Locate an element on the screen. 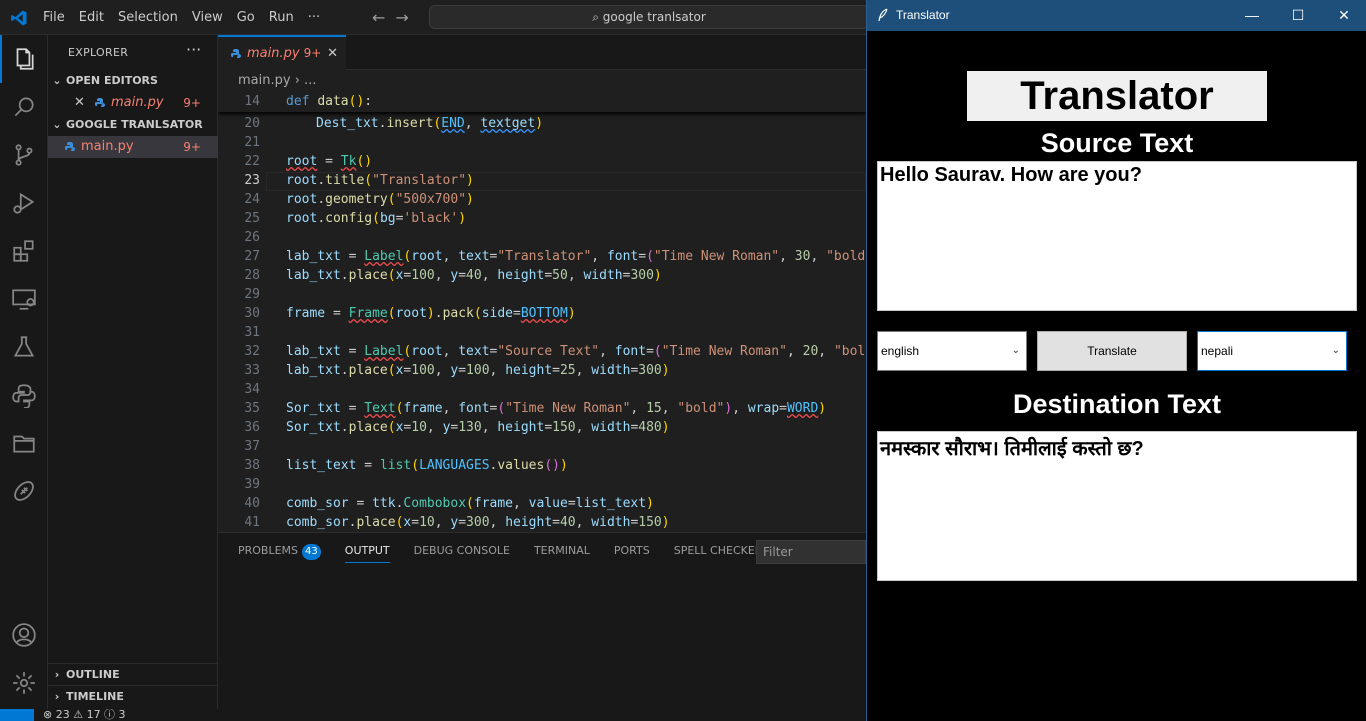 This screenshot has height=721, width=1366. source-text-area: Hello Saurav. How are you? is located at coordinates (1117, 236).